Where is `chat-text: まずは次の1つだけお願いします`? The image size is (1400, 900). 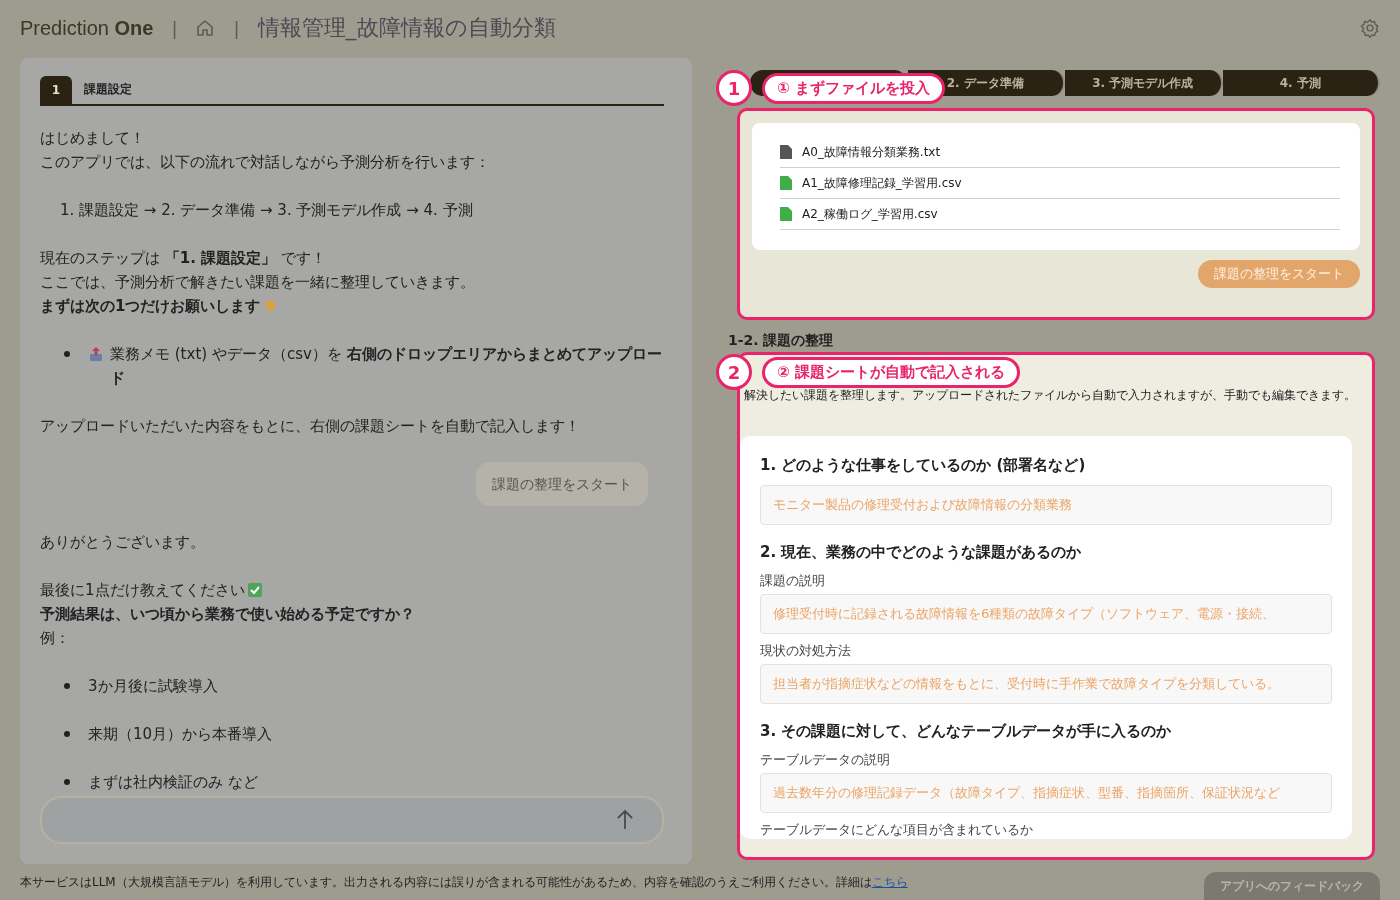 chat-text: まずは次の1つだけお願いします is located at coordinates (150, 306).